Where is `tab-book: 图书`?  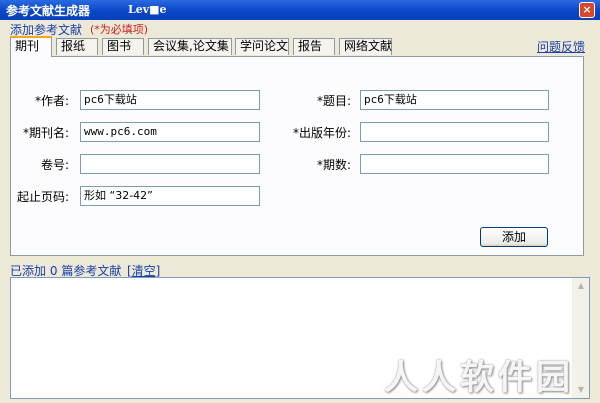 tab-book: 图书 is located at coordinates (123, 46).